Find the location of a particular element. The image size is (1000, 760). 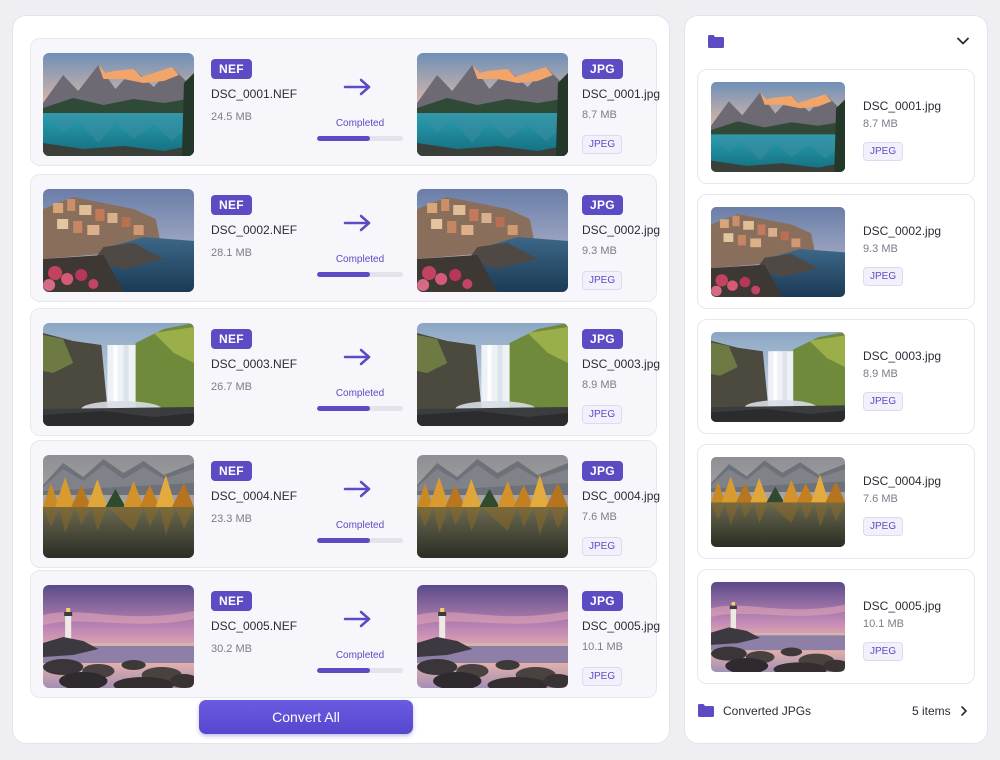

source-file-size: 24.5 MB is located at coordinates (231, 117).